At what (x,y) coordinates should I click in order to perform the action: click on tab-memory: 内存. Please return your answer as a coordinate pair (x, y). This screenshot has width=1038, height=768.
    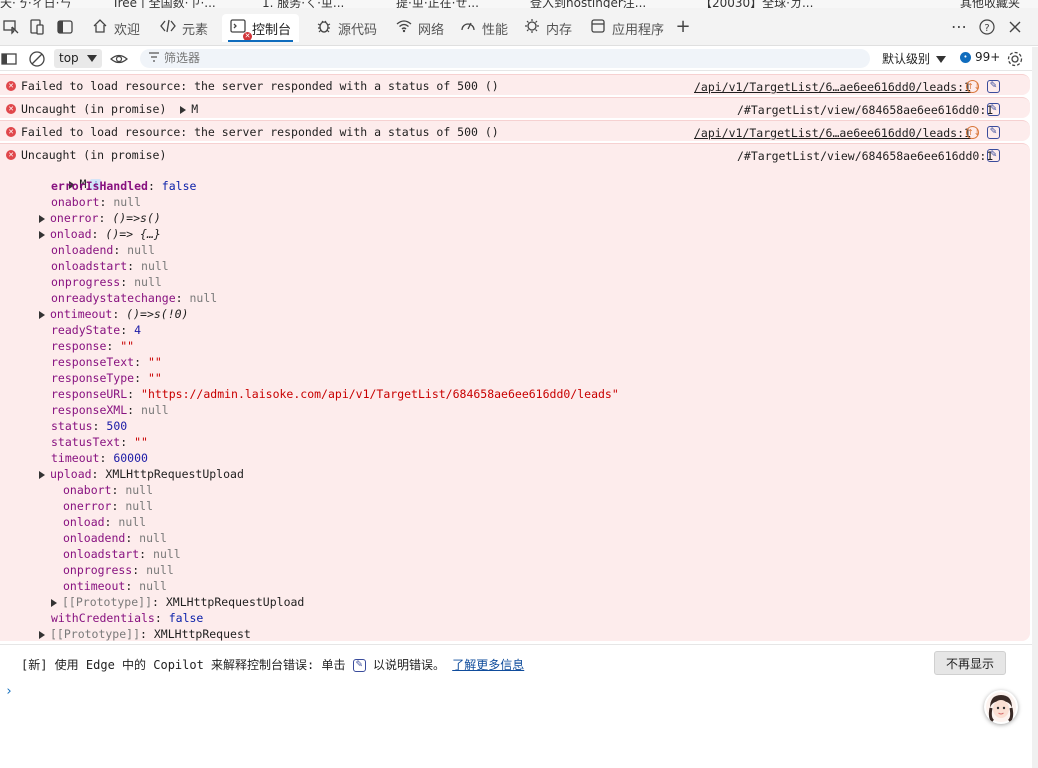
    Looking at the image, I should click on (548, 28).